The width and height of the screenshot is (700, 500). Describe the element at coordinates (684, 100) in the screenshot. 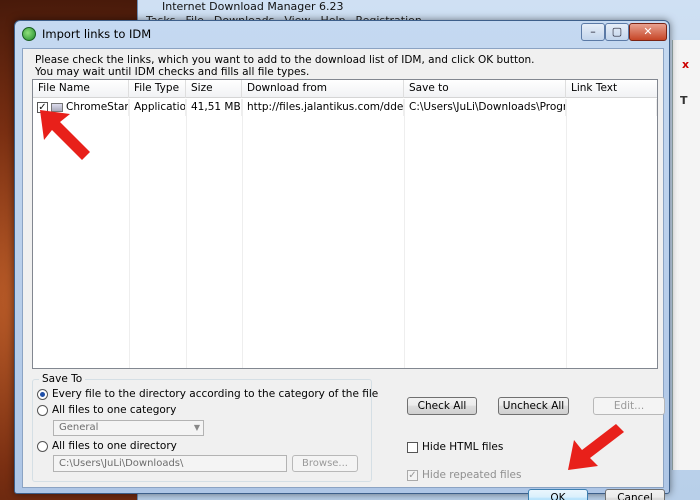

I see `side-label: T` at that location.